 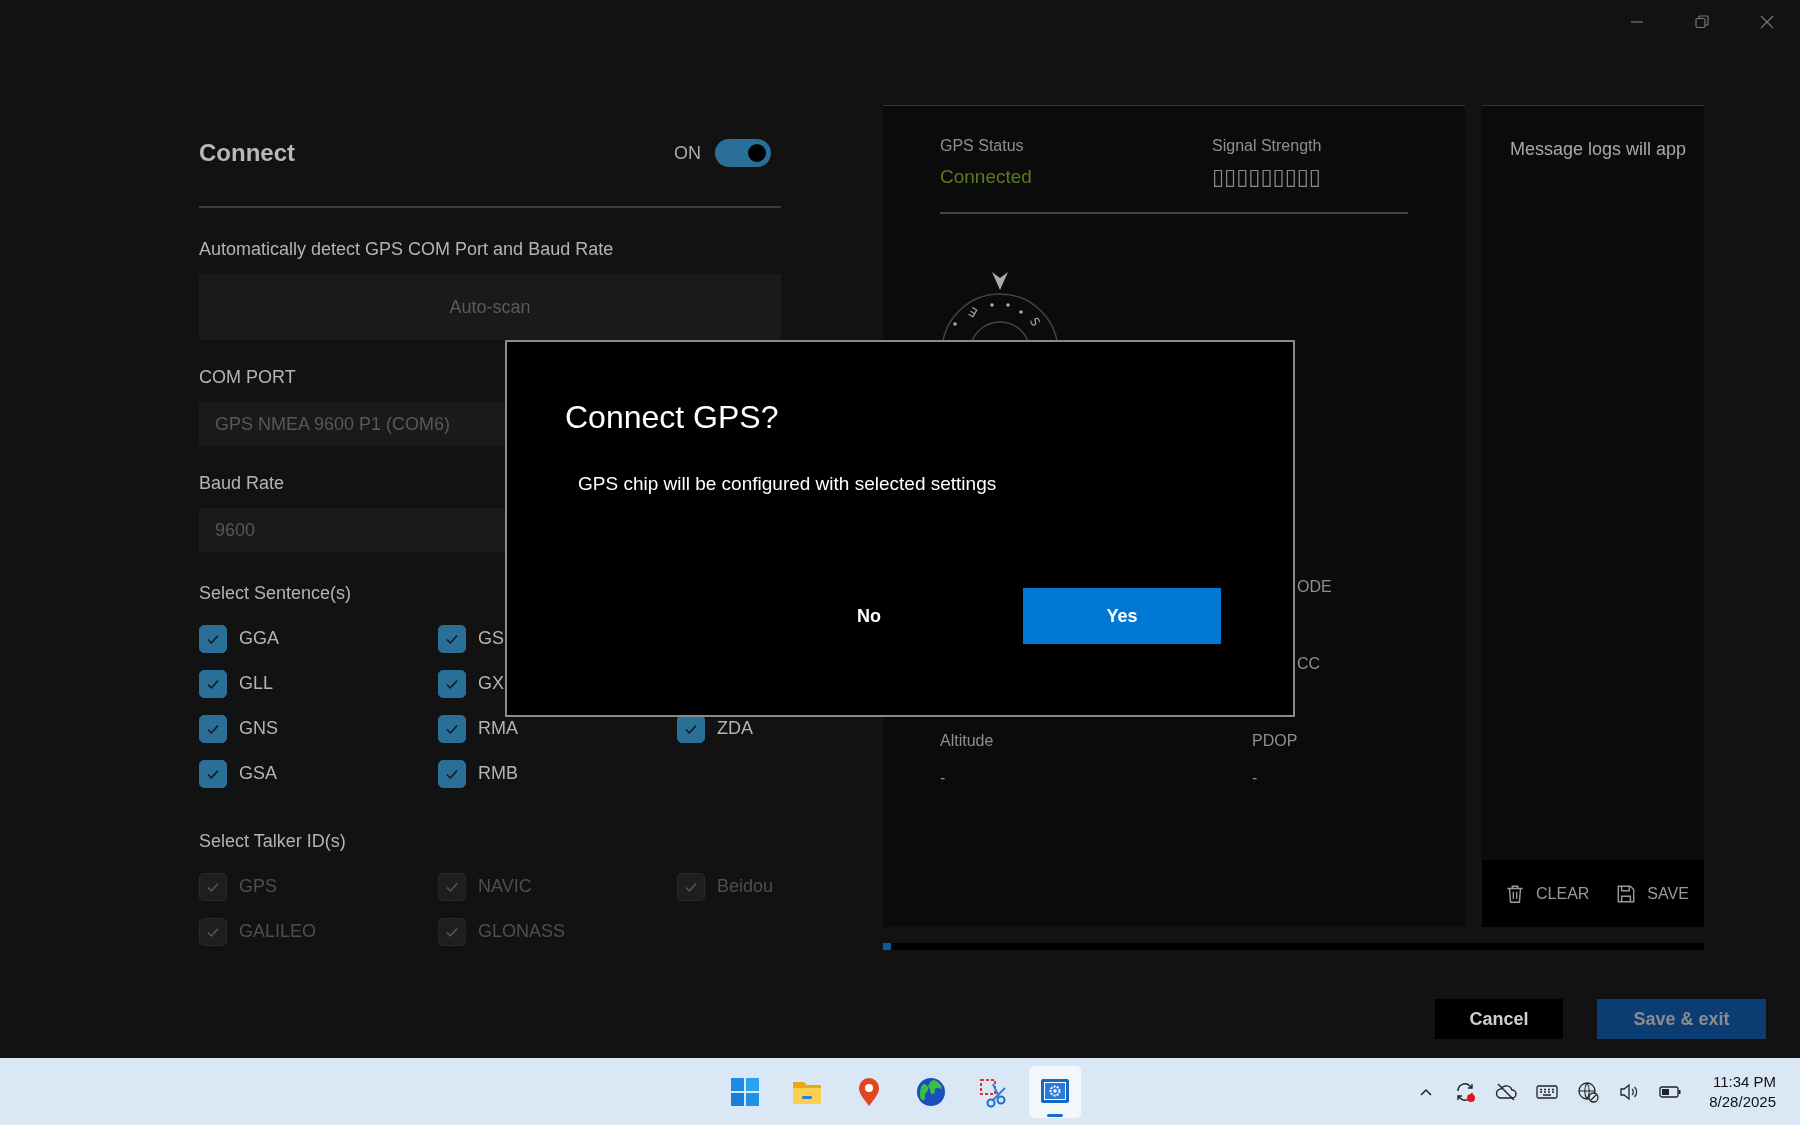 What do you see at coordinates (1309, 664) in the screenshot?
I see `stat-label: CC` at bounding box center [1309, 664].